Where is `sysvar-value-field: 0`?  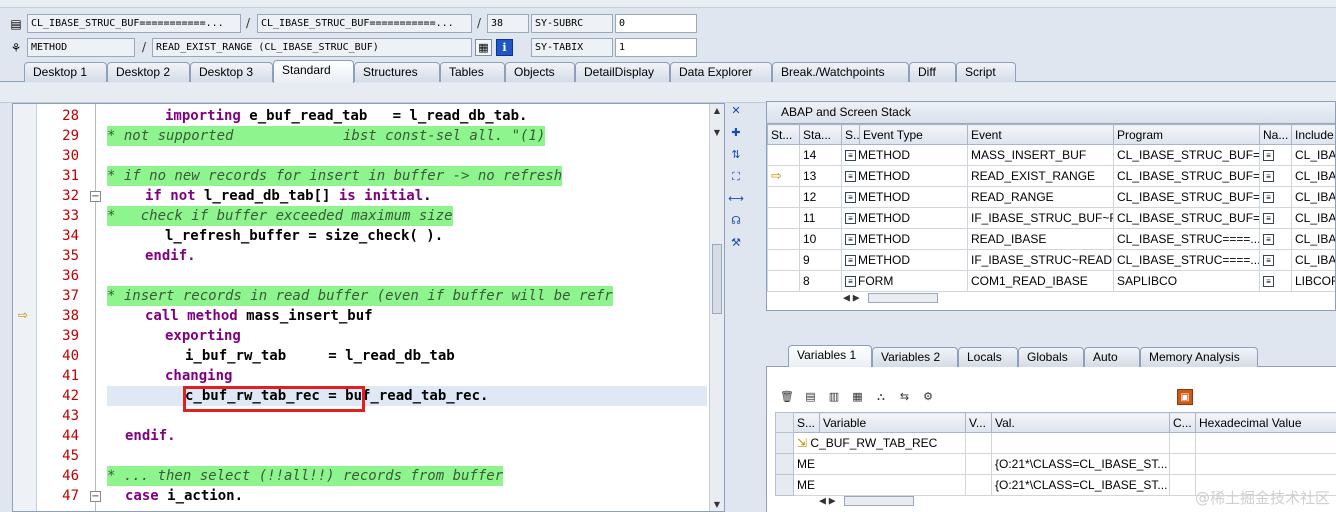 sysvar-value-field: 0 is located at coordinates (656, 23).